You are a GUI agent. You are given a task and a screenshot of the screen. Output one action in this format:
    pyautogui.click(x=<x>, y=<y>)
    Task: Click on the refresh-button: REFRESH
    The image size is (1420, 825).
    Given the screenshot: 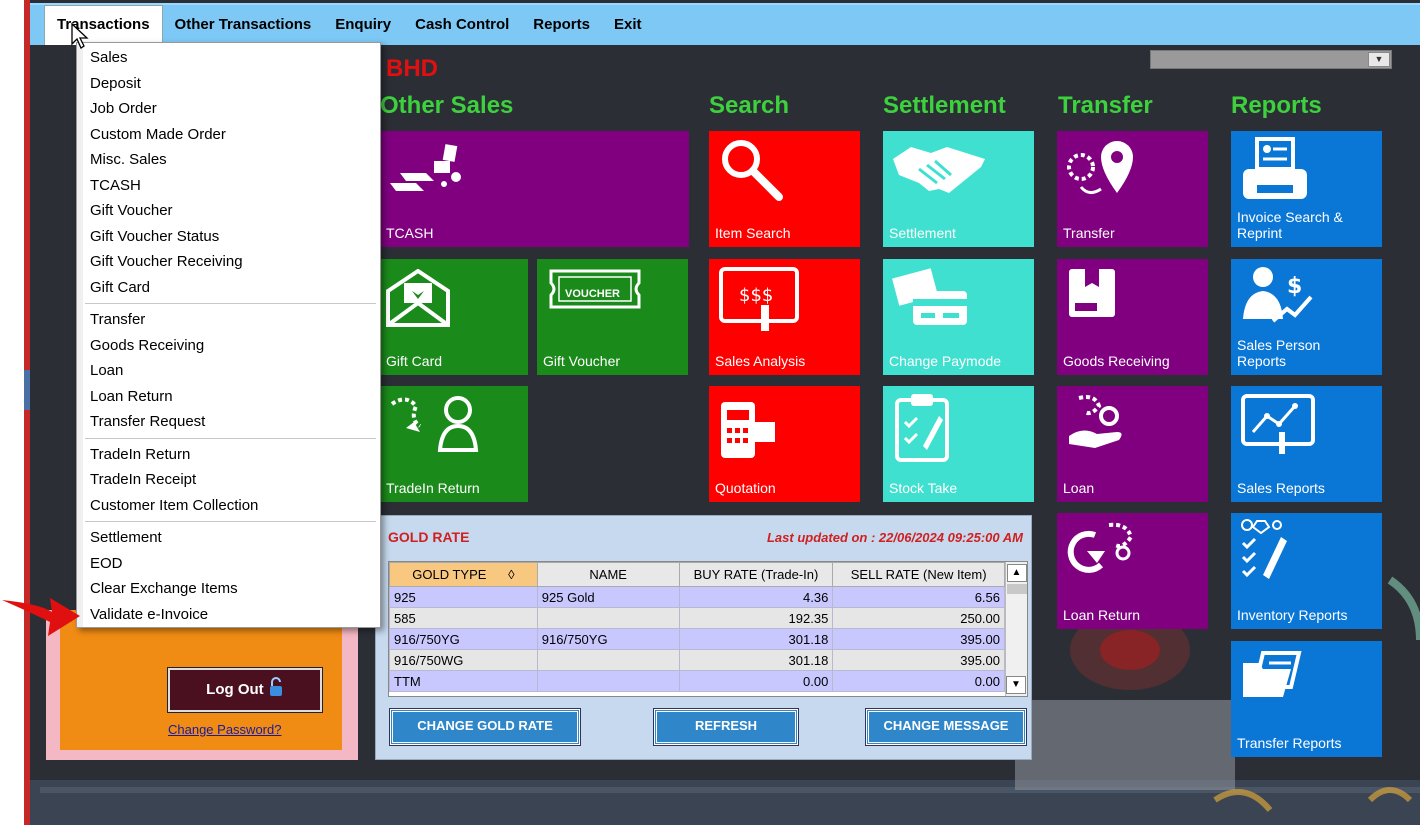 What is the action you would take?
    pyautogui.click(x=726, y=727)
    